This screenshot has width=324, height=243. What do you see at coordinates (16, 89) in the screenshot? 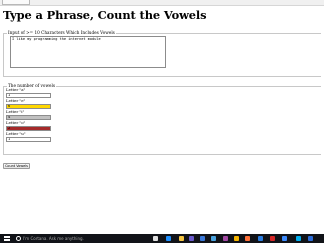
I see `label-letter-a: Letter "a"` at bounding box center [16, 89].